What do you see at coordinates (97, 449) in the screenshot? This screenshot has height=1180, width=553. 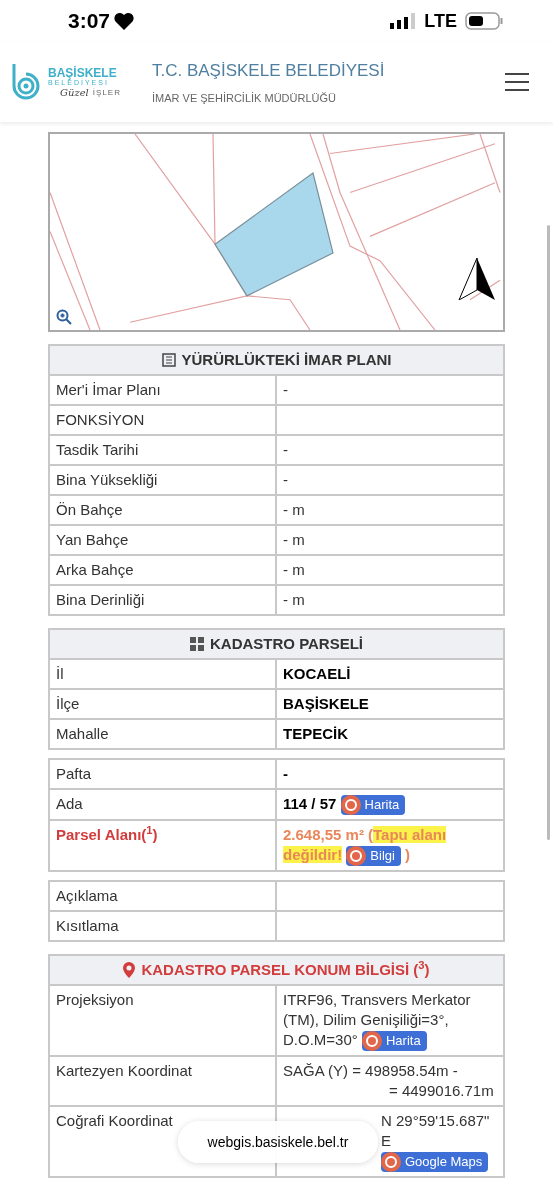 I see `field-label: Tasdik Tarihi` at bounding box center [97, 449].